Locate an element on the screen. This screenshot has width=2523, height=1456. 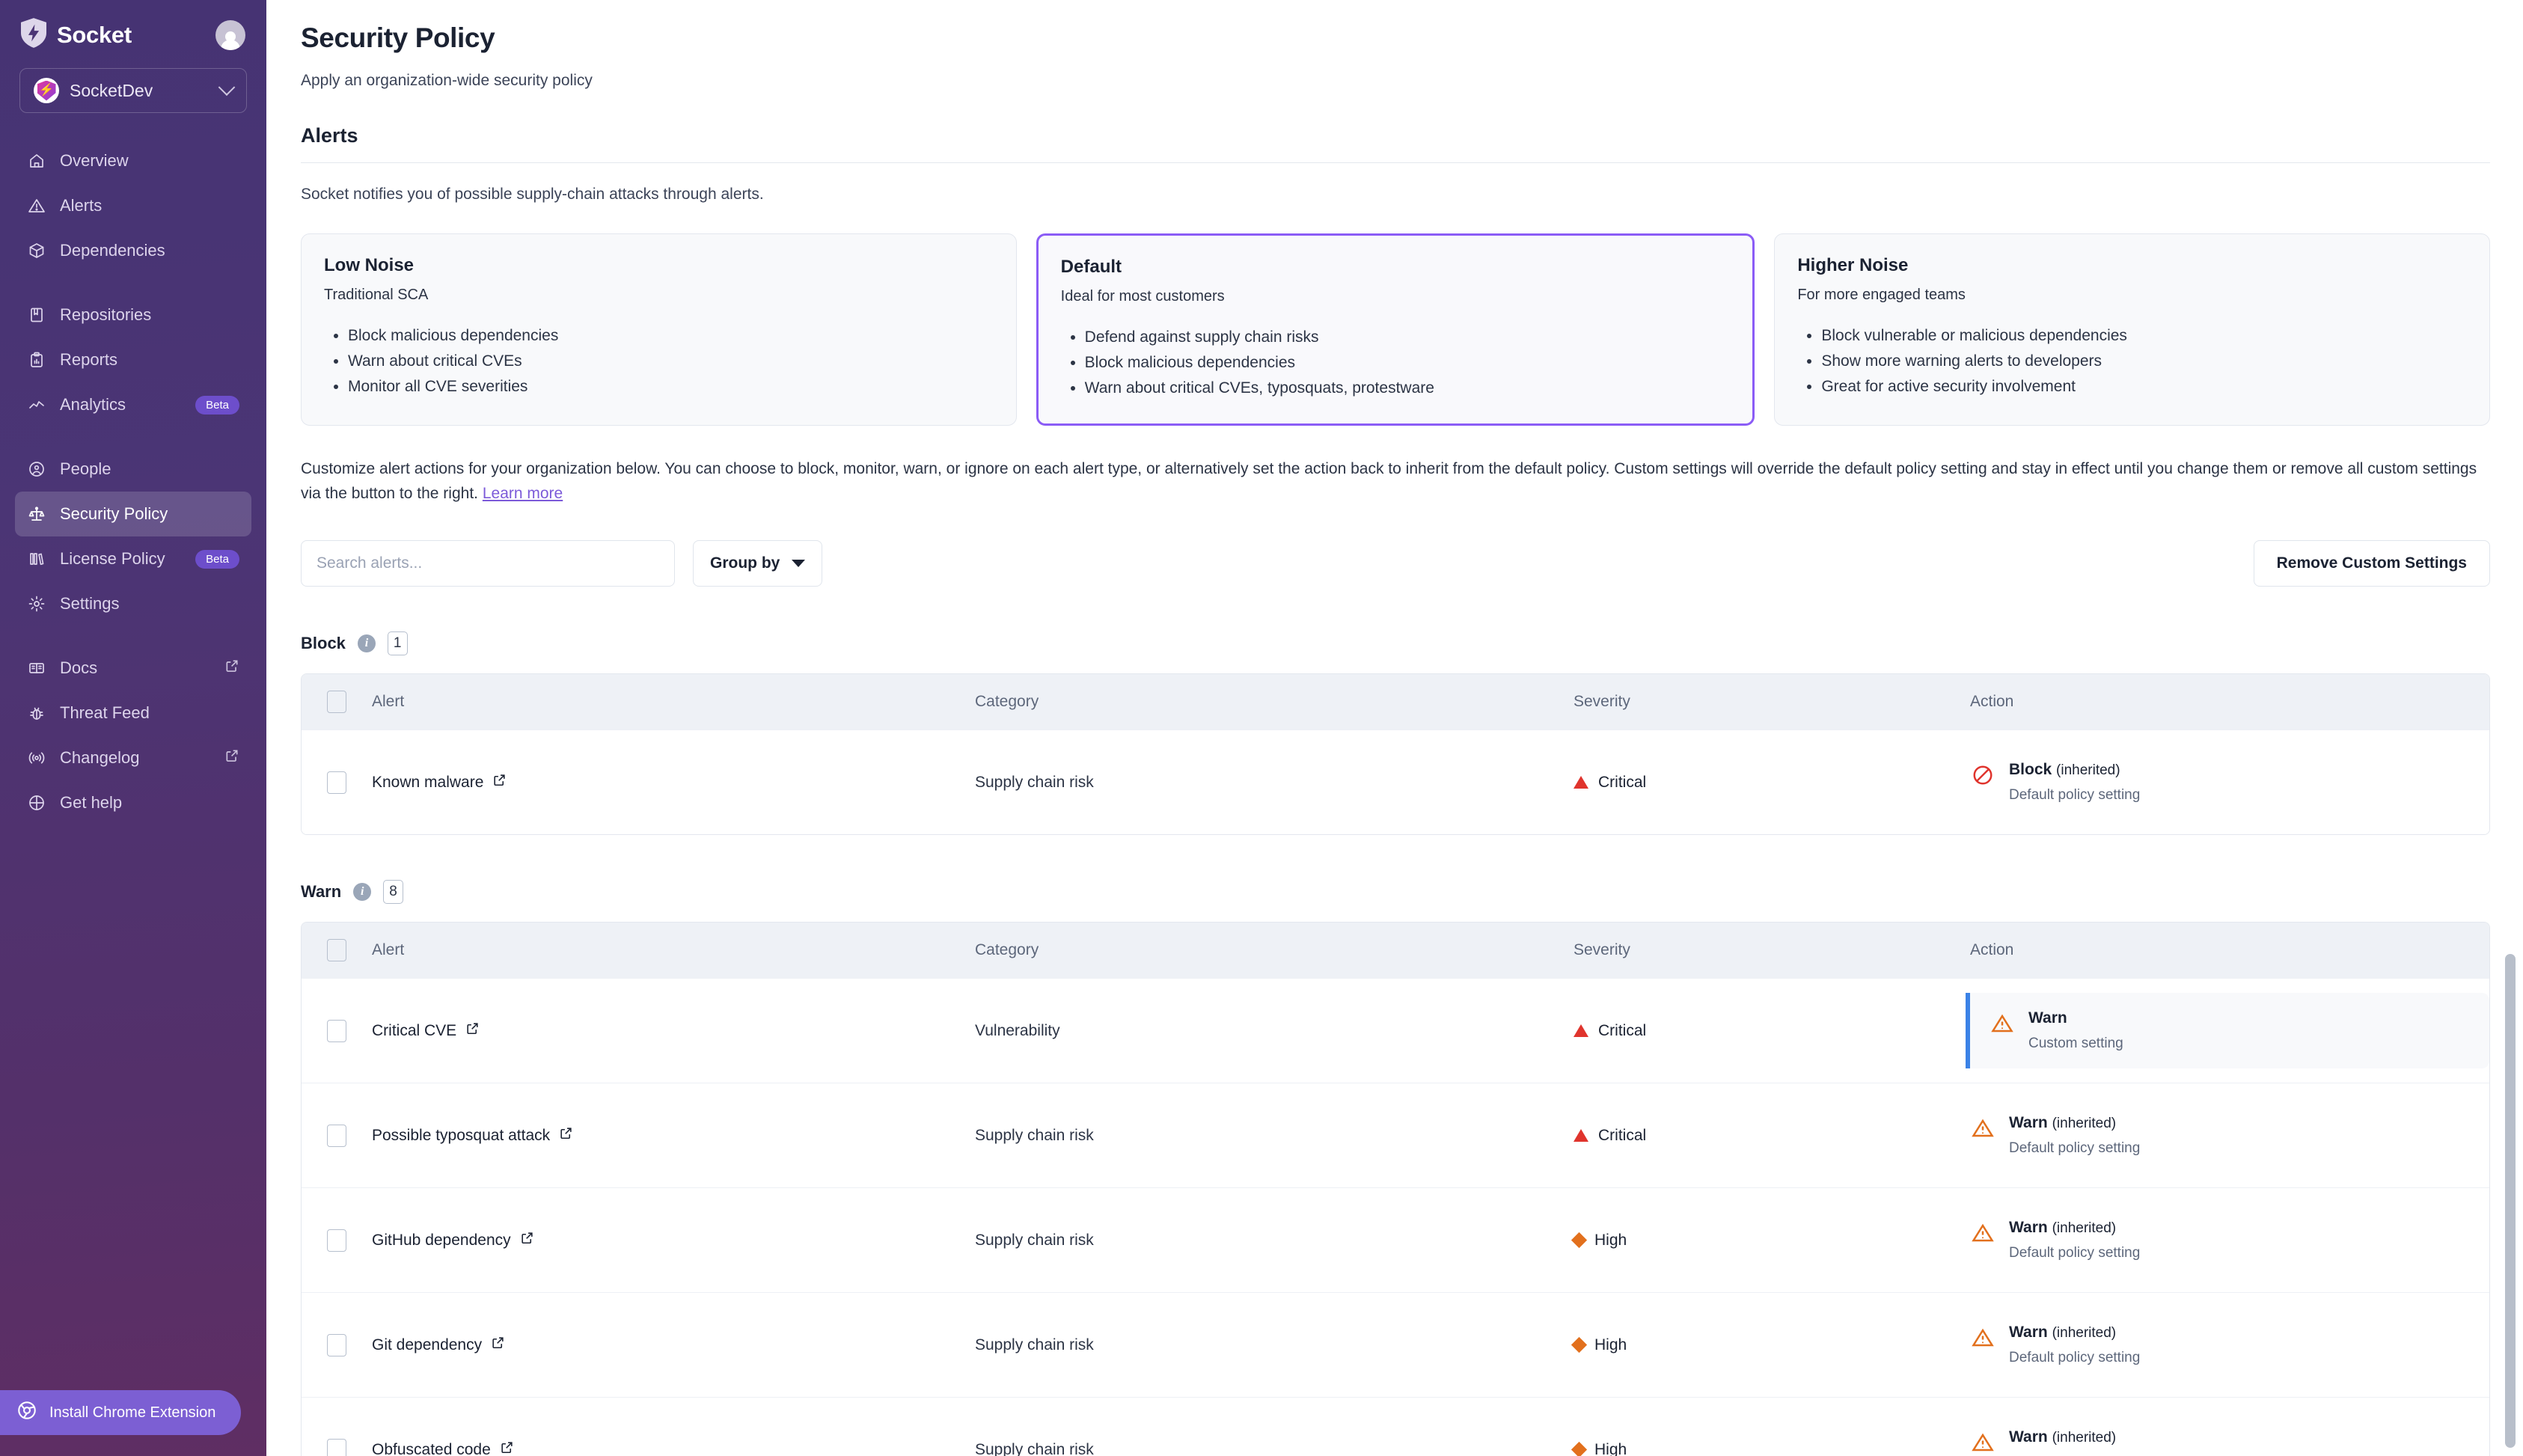
cell-severity: Critical is located at coordinates (1772, 1031).